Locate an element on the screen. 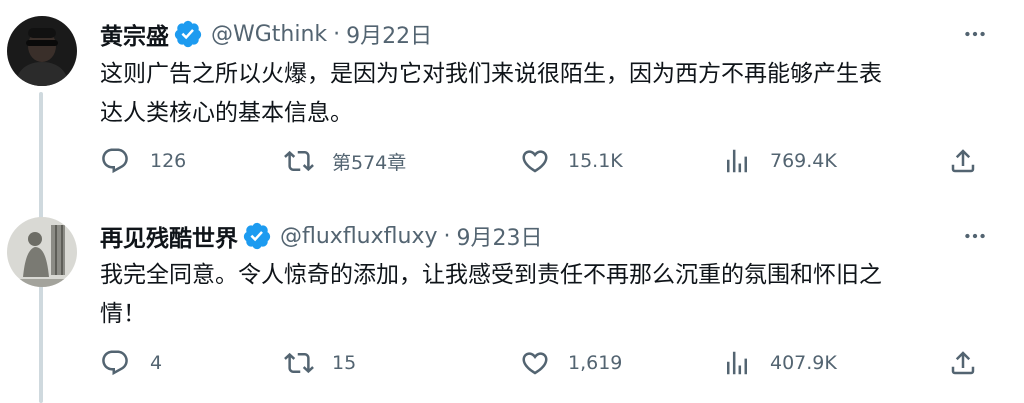 The image size is (1024, 403). retweet-button: 15 is located at coordinates (320, 363).